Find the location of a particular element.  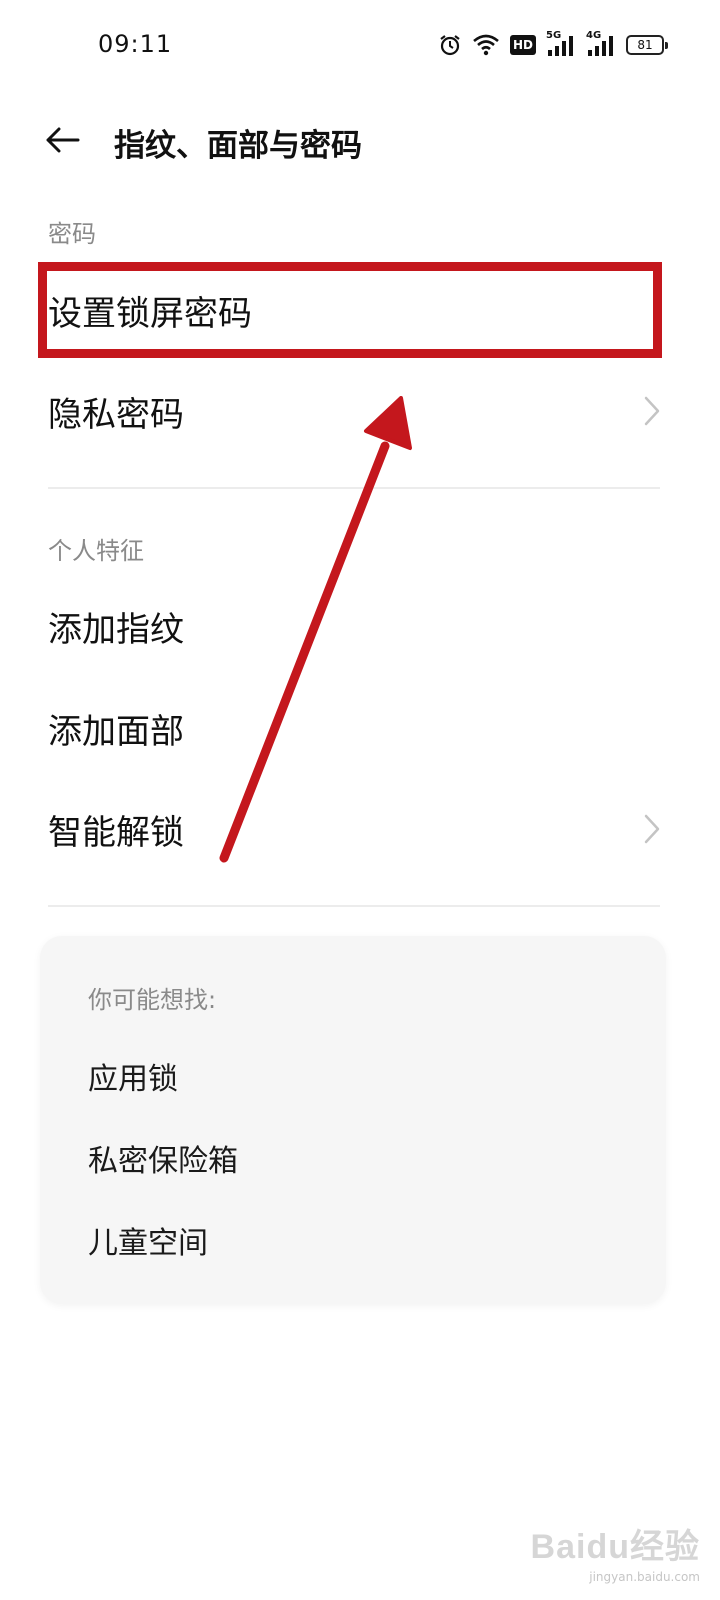

app-header: 指纹、面部与密码 is located at coordinates (360, 140).